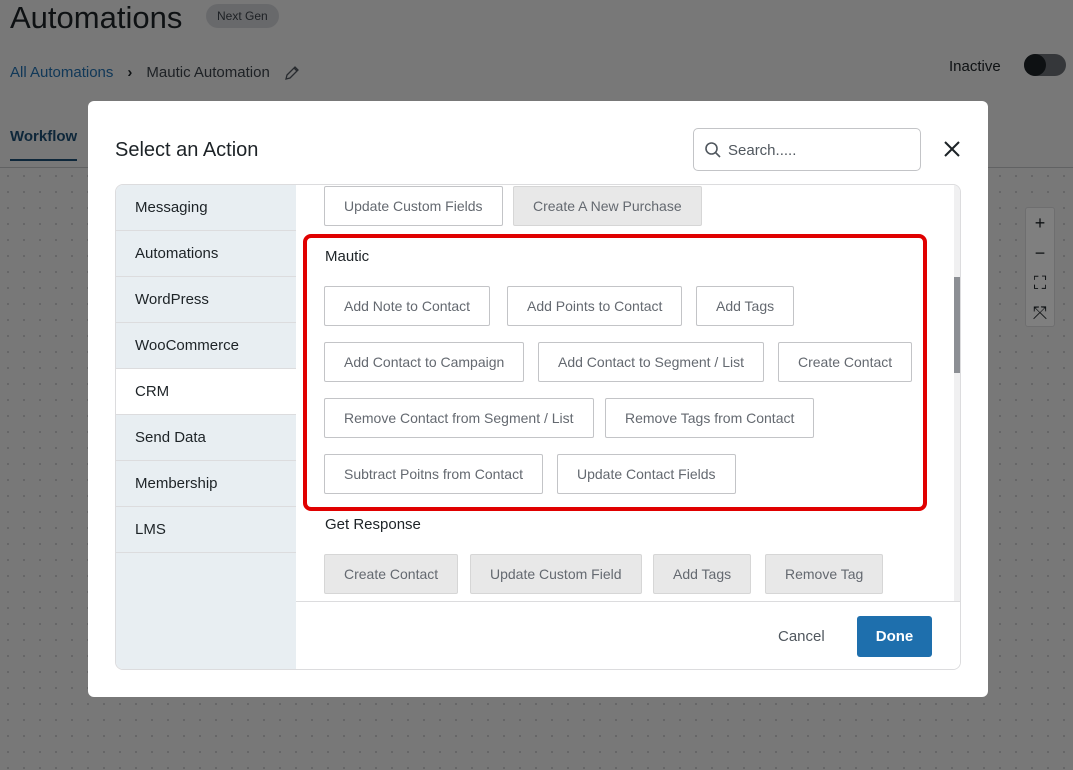 The height and width of the screenshot is (770, 1073). Describe the element at coordinates (347, 256) in the screenshot. I see `section-label-mautic: Mautic` at that location.